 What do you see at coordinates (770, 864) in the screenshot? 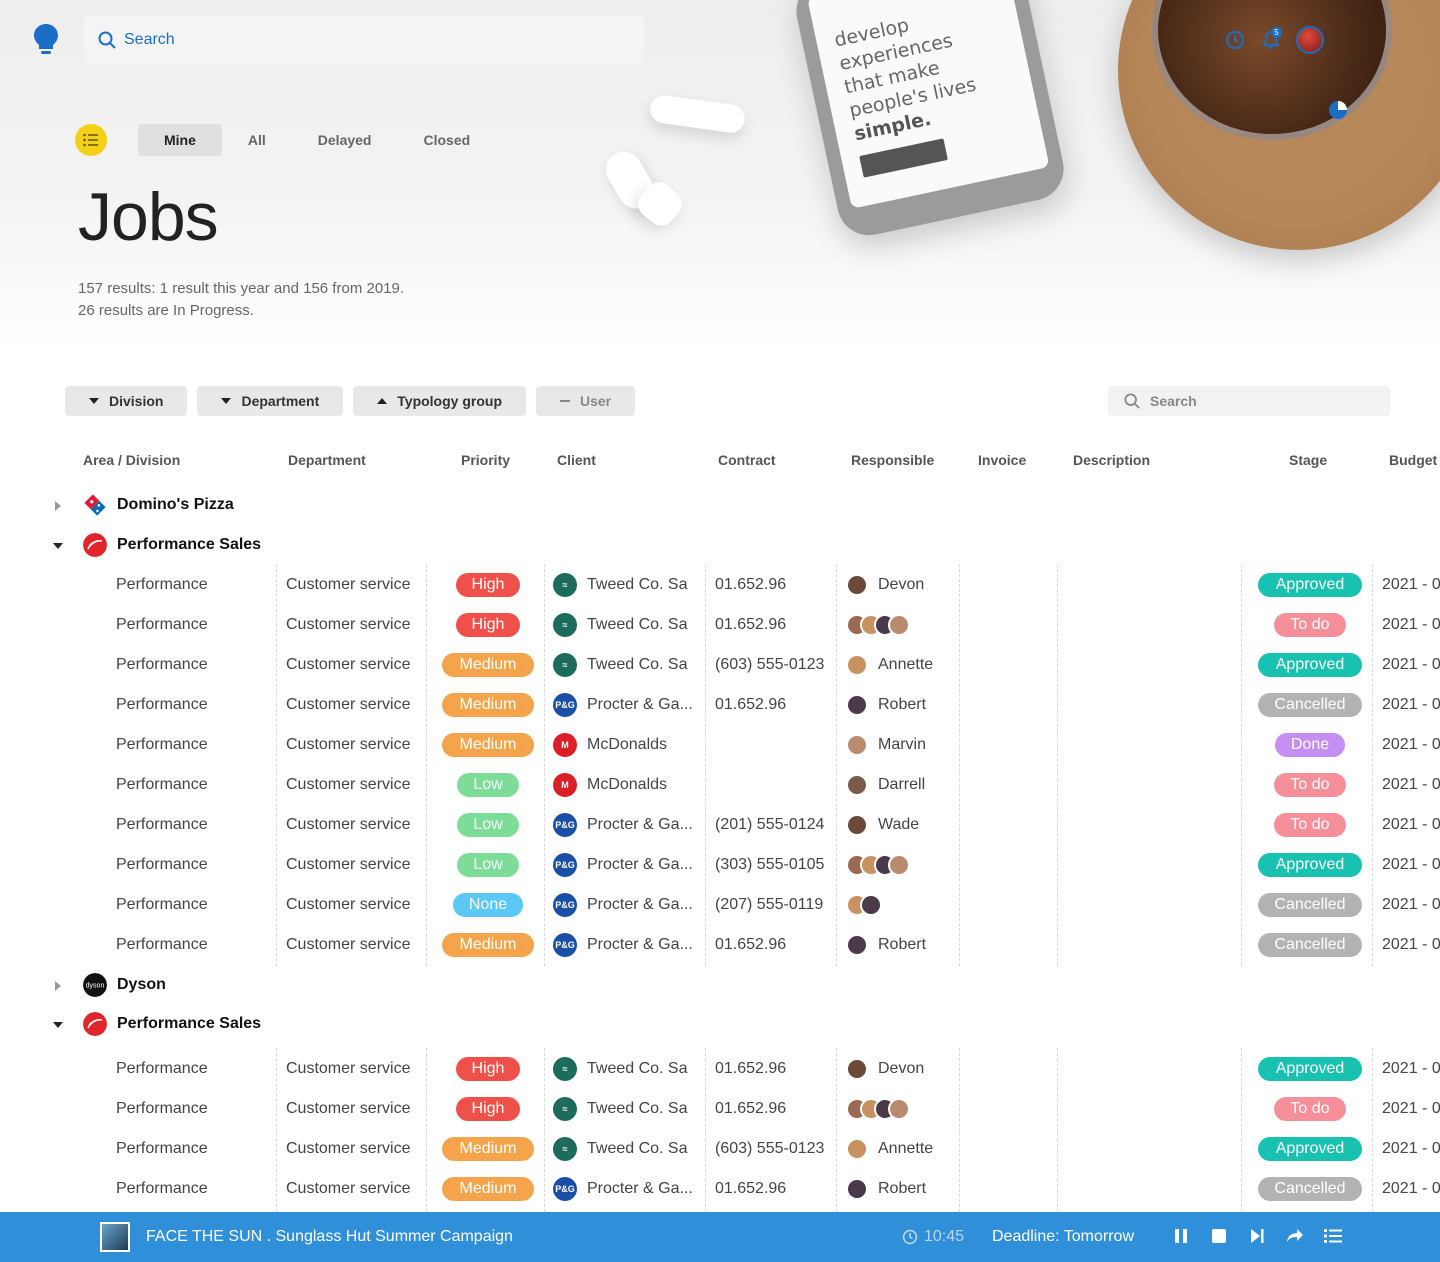
I see `contract-cell: (303) 555-0105` at bounding box center [770, 864].